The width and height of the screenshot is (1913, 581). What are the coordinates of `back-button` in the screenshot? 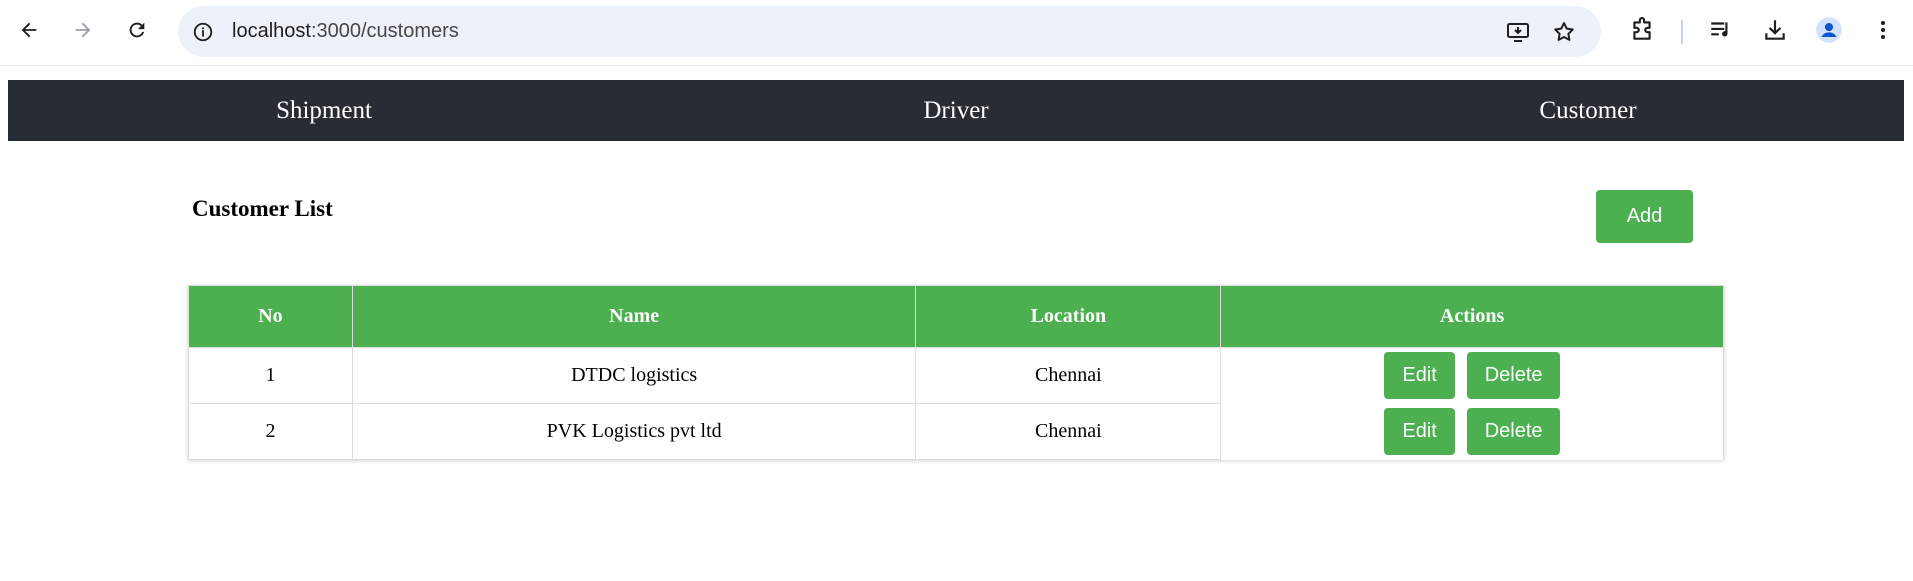 It's located at (29, 30).